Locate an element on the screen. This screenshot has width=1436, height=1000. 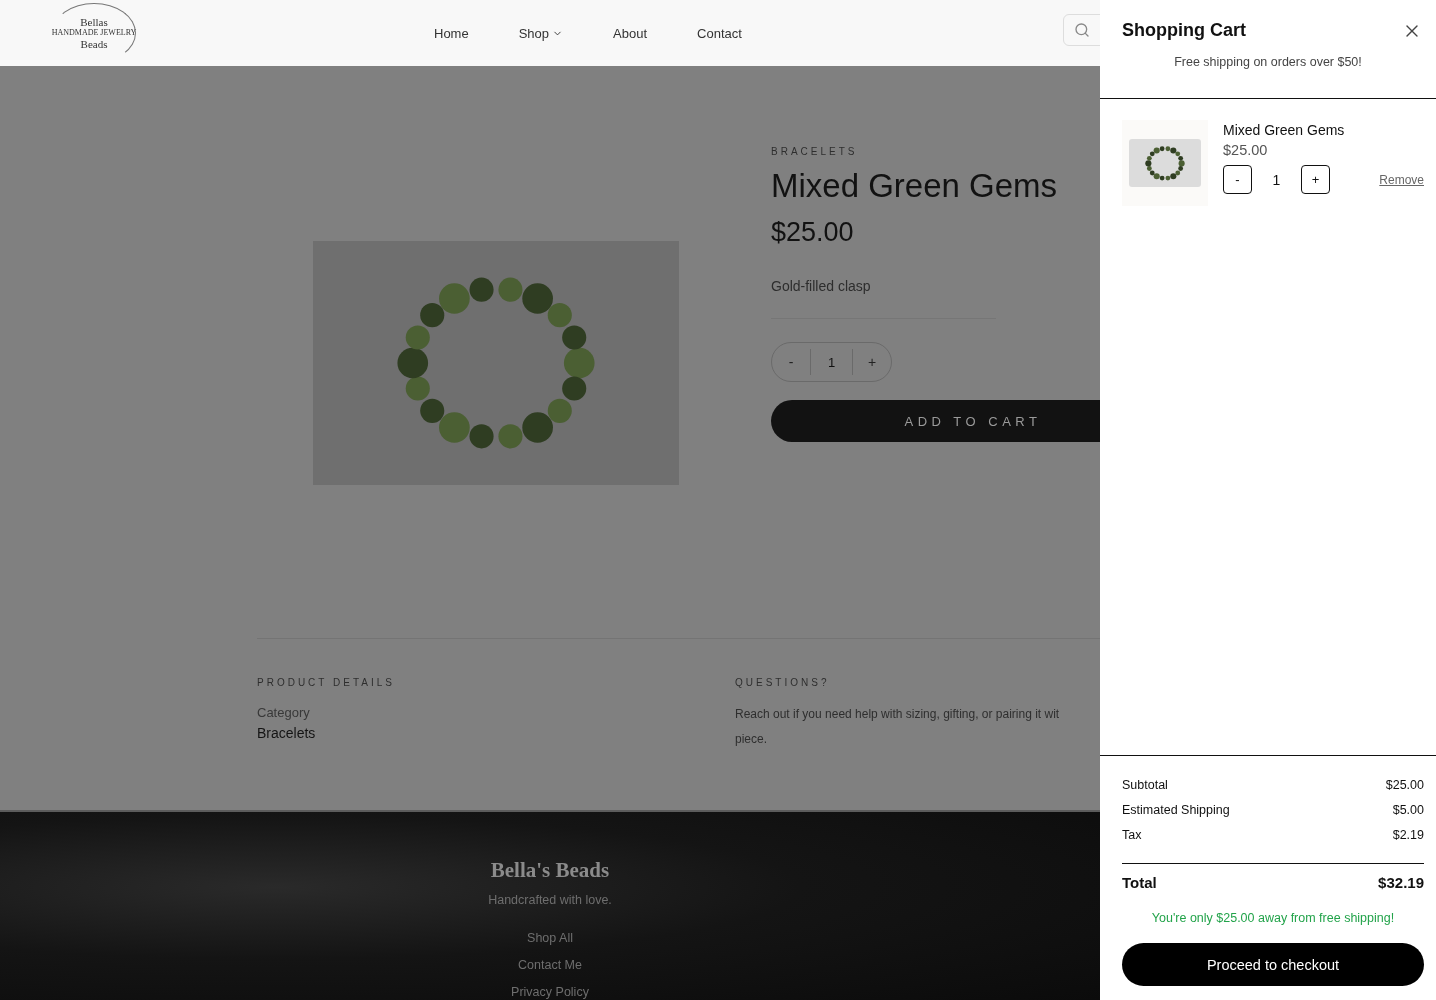
item-quantity: 1 is located at coordinates (1276, 179).